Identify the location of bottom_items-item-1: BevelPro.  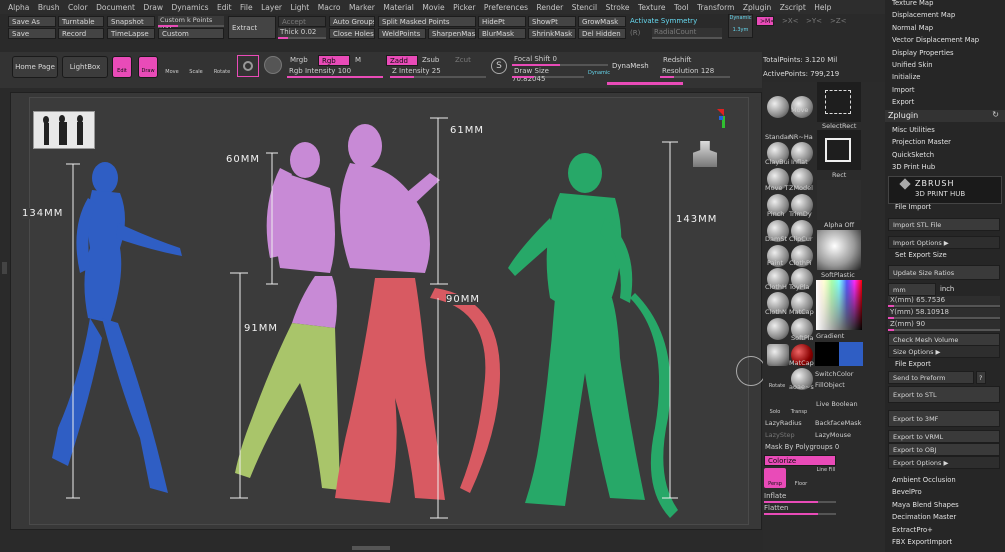
(907, 492).